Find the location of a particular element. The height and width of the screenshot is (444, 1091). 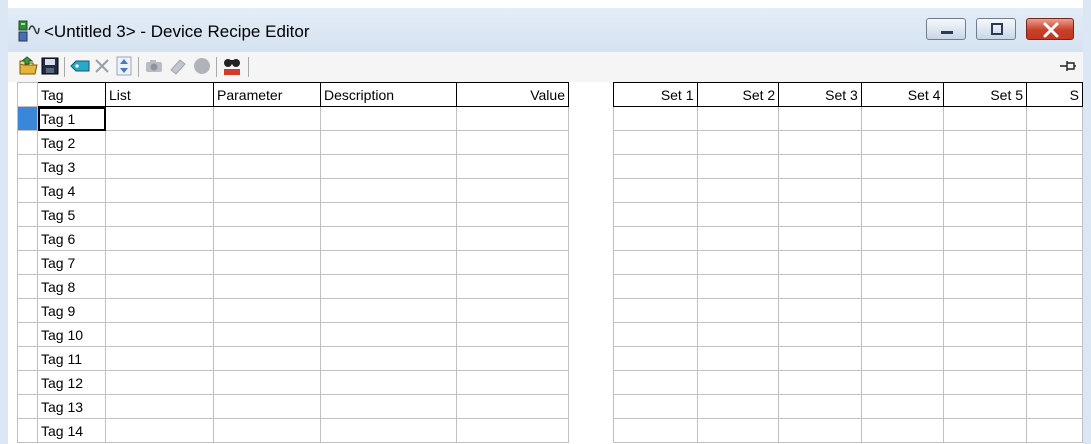

add-tag-icon is located at coordinates (80, 66).